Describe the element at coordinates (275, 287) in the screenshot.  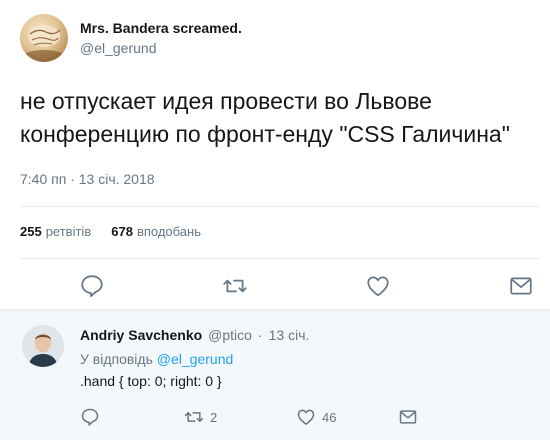
I see `tweet-actions` at that location.